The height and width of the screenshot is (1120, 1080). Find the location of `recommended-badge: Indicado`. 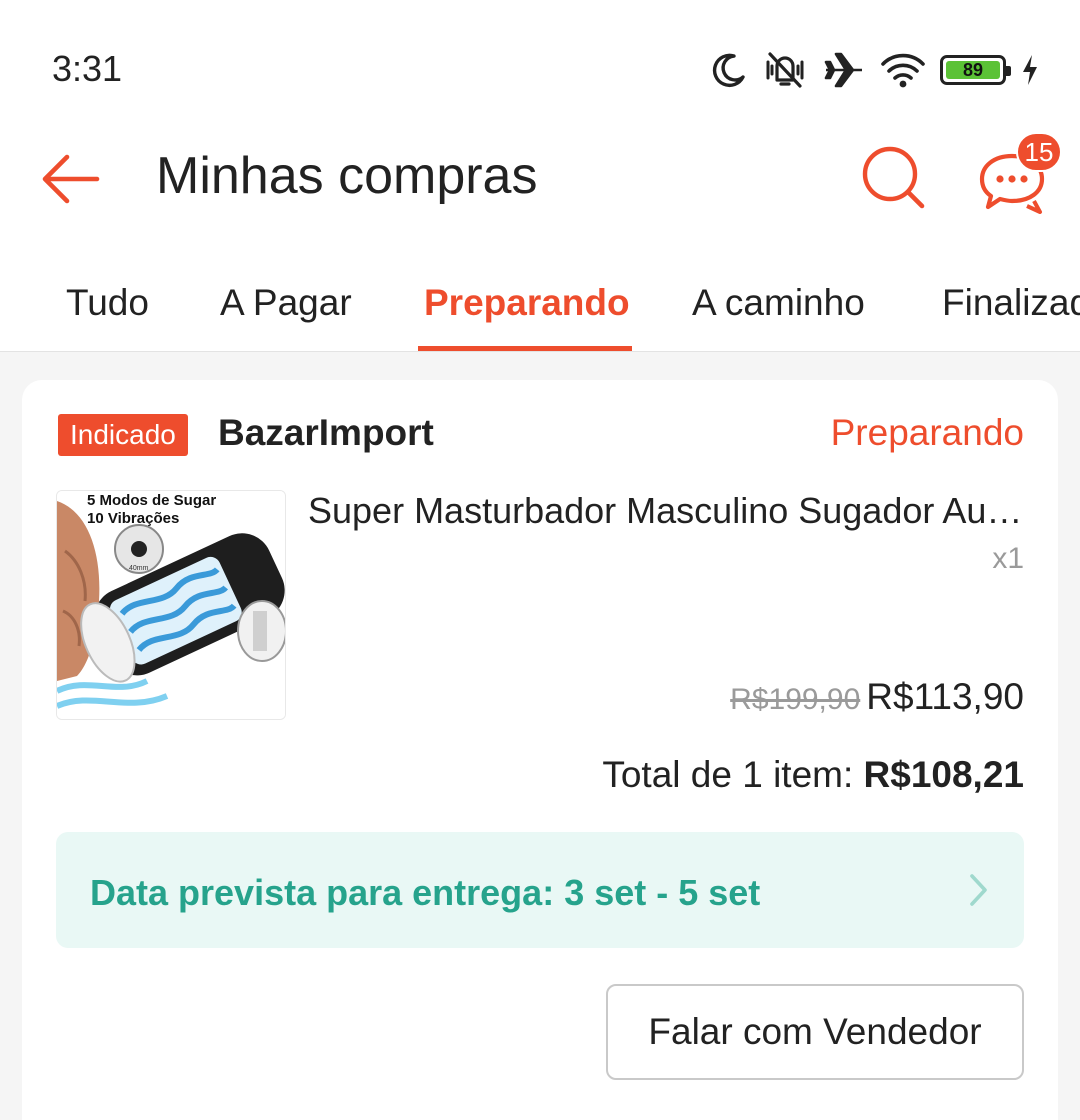

recommended-badge: Indicado is located at coordinates (123, 435).